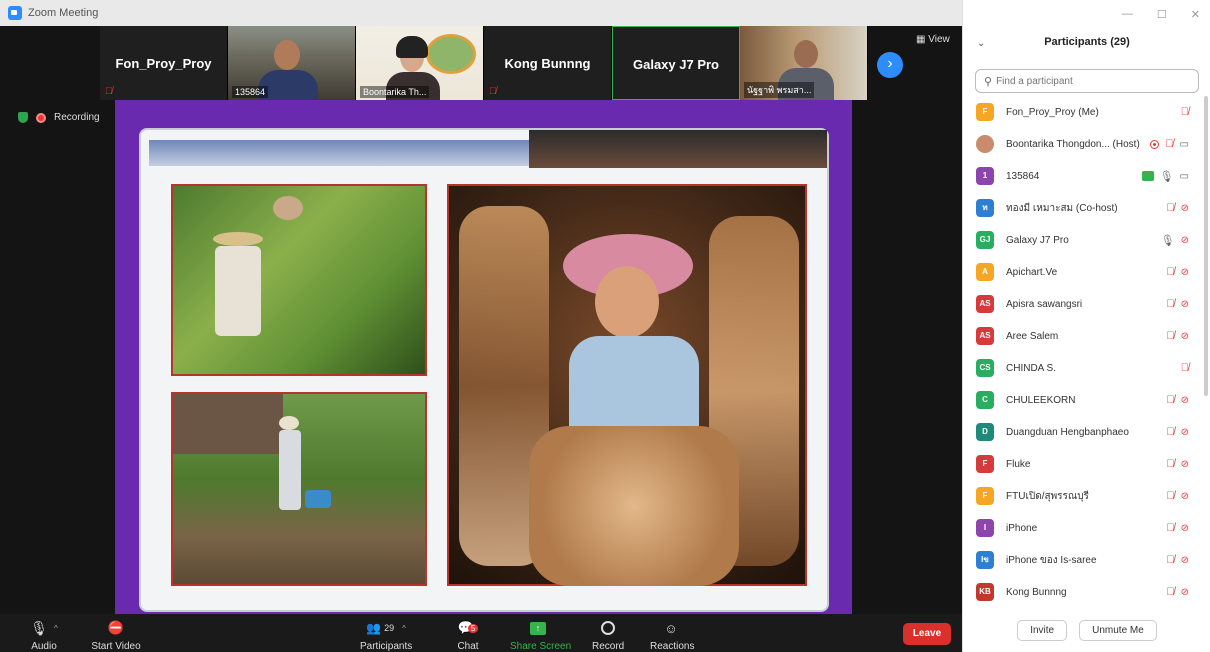  What do you see at coordinates (671, 628) in the screenshot?
I see `smiley-icon: ☺` at bounding box center [671, 628].